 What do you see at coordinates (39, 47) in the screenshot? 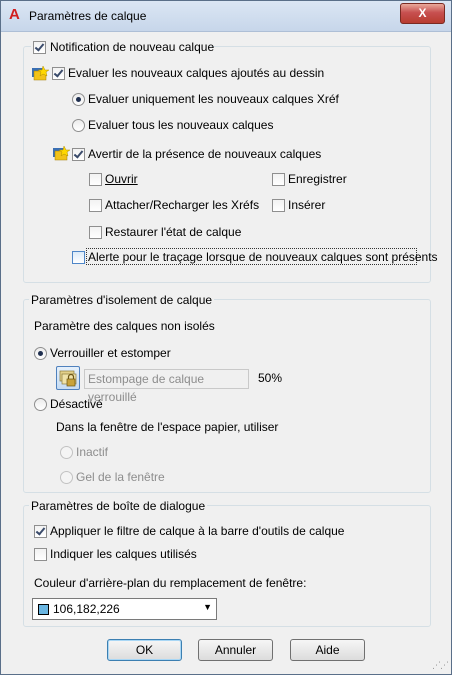
I see `notification-checkbox` at bounding box center [39, 47].